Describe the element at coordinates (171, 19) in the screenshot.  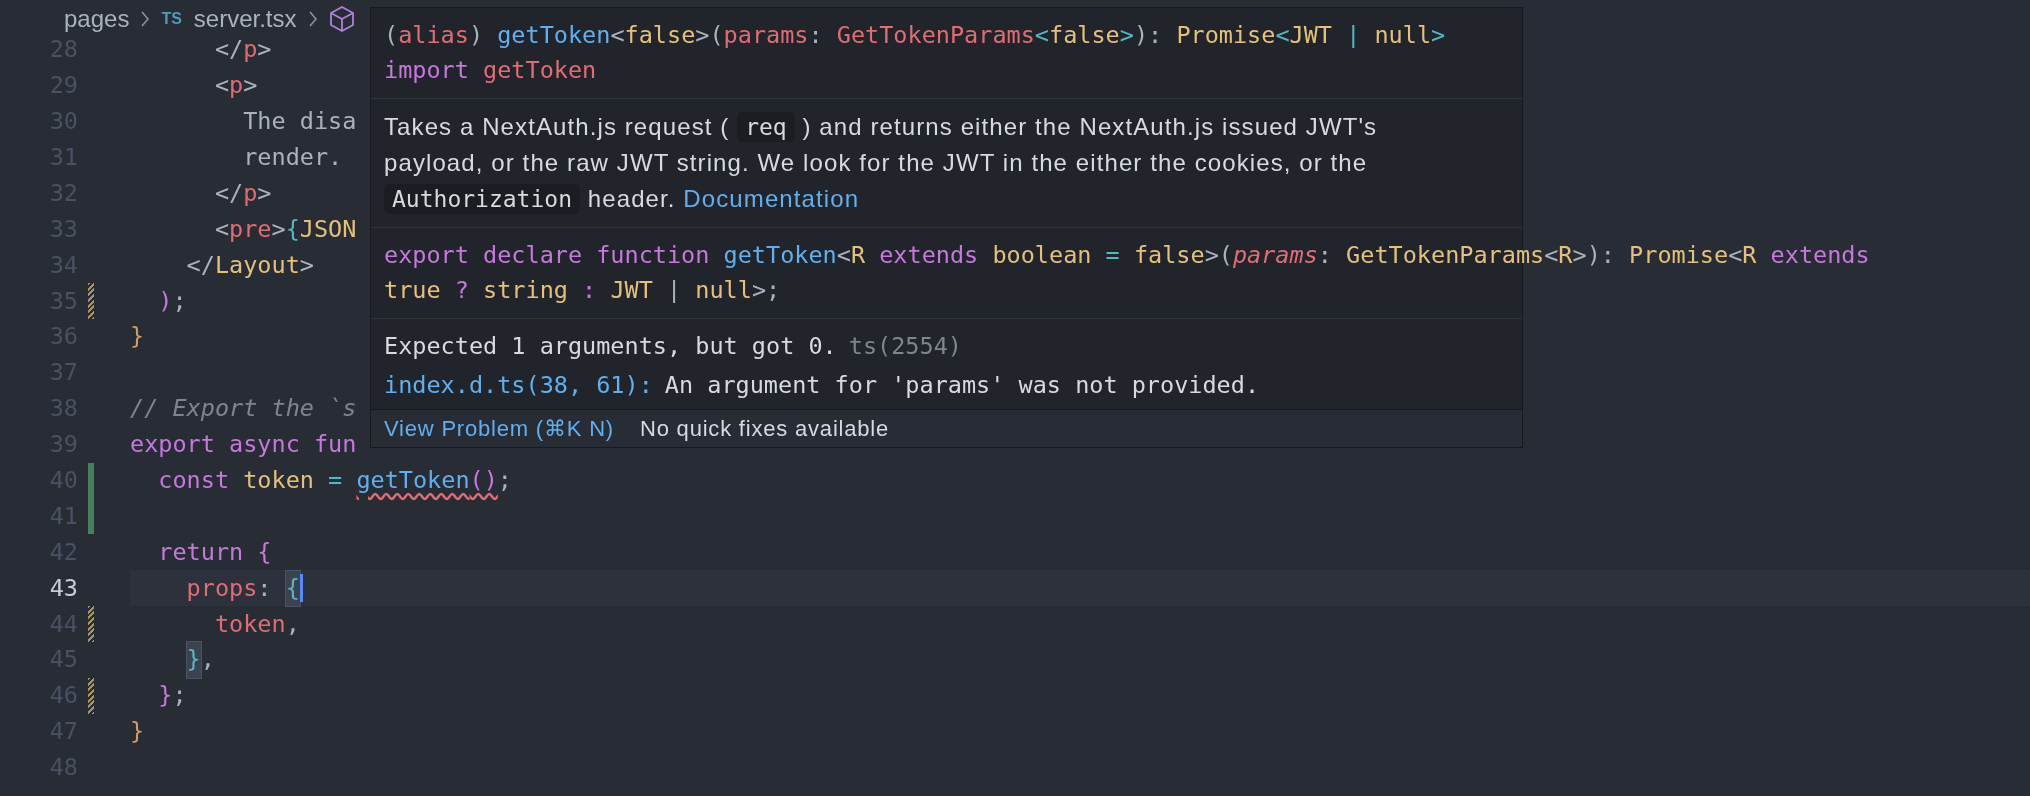
I see `file-type-icon: TS` at that location.